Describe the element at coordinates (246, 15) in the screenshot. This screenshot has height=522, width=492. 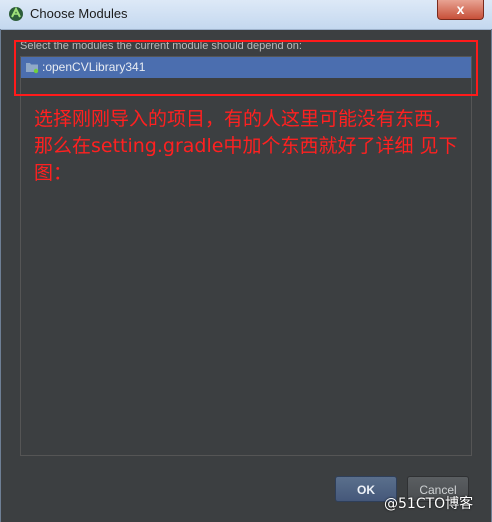
I see `title-bar: Choose Modules x` at that location.